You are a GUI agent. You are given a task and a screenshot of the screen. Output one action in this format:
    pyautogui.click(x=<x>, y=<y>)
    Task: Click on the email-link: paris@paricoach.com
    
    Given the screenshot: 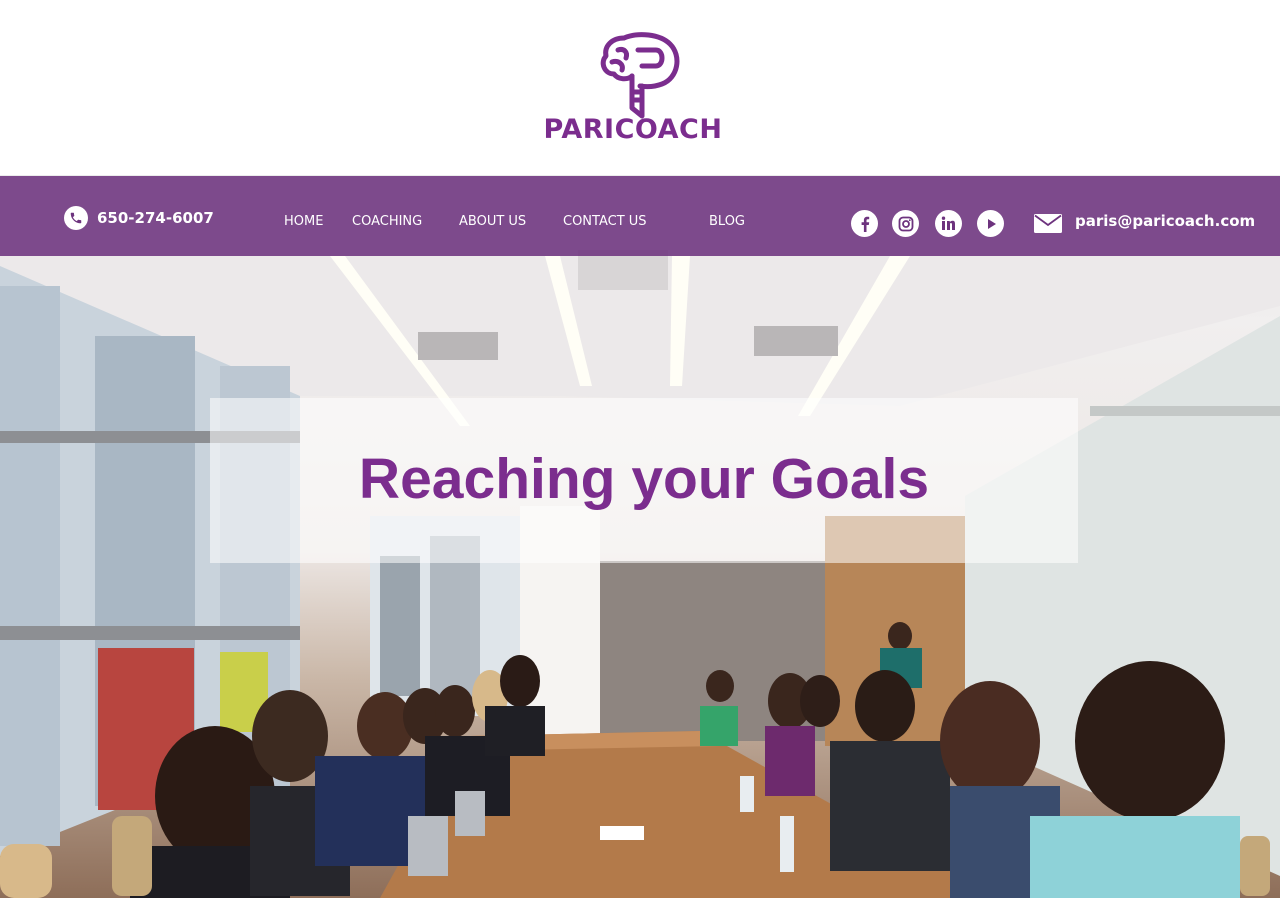 What is the action you would take?
    pyautogui.click(x=1165, y=221)
    